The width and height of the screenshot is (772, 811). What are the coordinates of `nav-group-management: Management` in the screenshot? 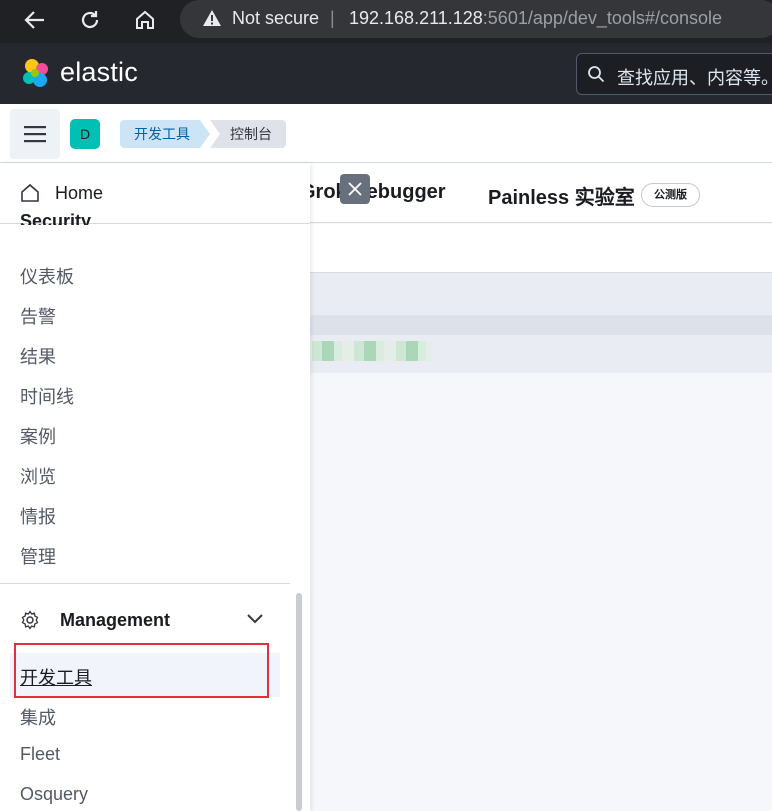 It's located at (145, 621).